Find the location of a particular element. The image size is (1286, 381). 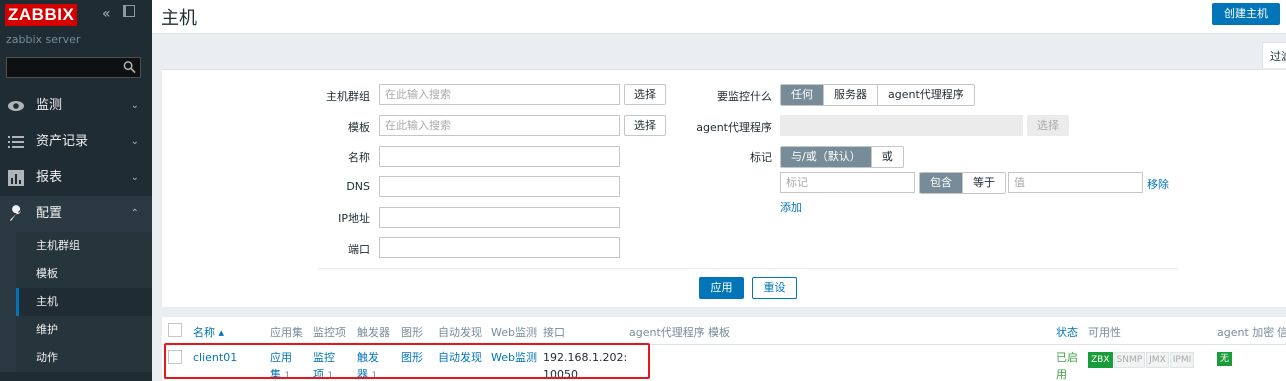

submenu-item-templates: 模板 is located at coordinates (84, 274).